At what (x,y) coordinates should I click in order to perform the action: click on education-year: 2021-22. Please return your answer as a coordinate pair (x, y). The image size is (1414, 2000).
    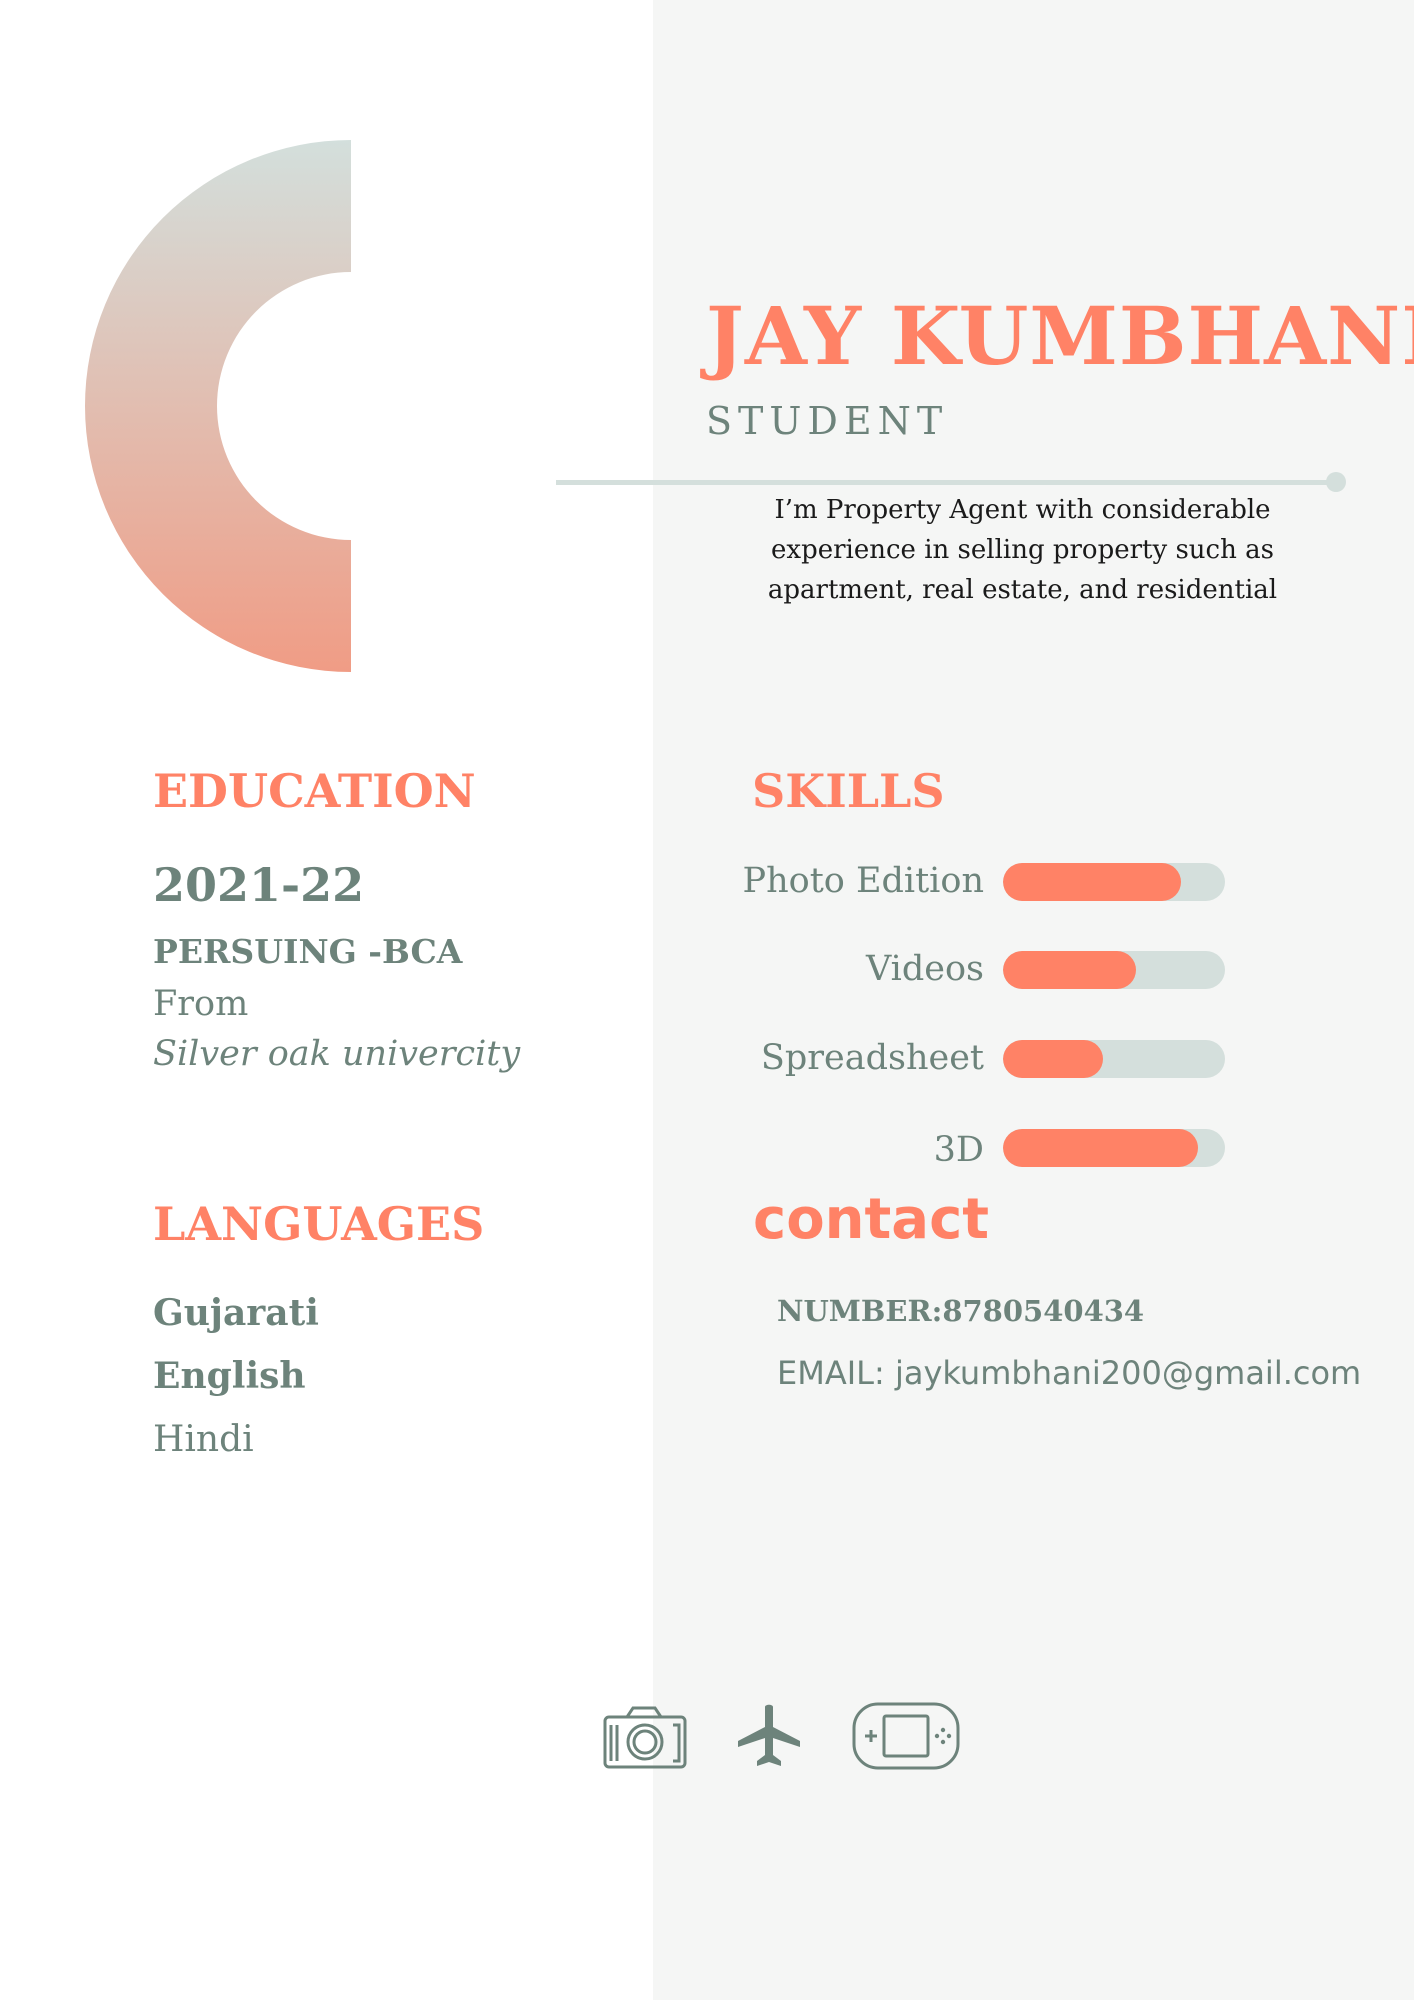
    Looking at the image, I should click on (259, 885).